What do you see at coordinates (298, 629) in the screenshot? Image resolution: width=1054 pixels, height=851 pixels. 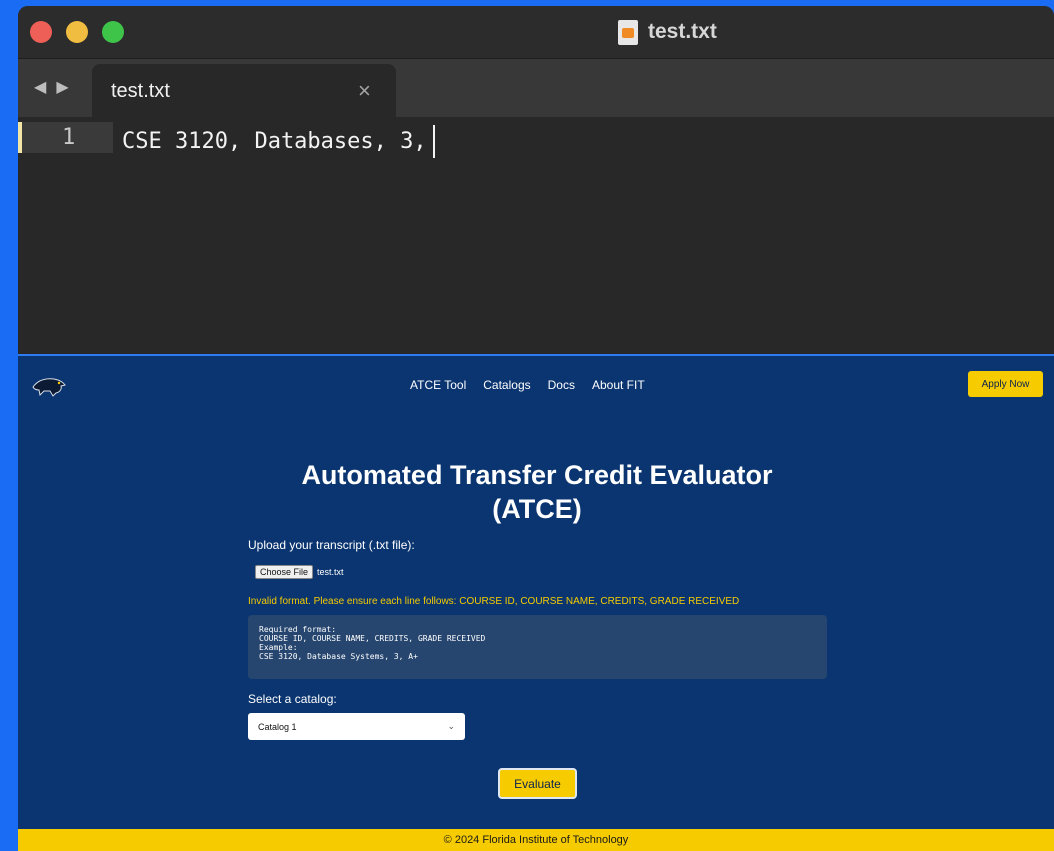 I see `format-line: Required format:` at bounding box center [298, 629].